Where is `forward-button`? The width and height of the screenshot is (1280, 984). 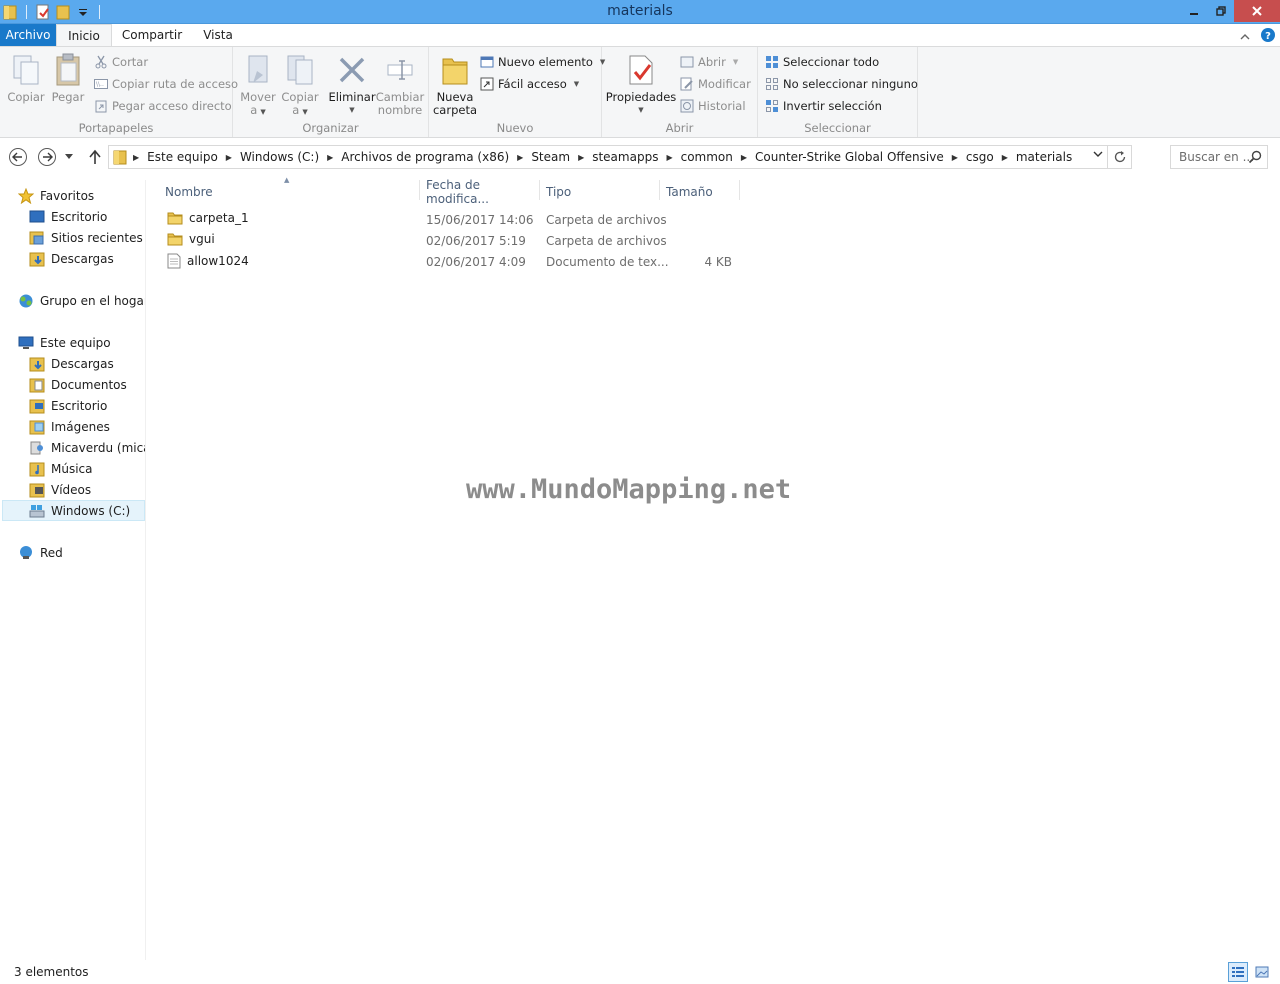
forward-button is located at coordinates (47, 157).